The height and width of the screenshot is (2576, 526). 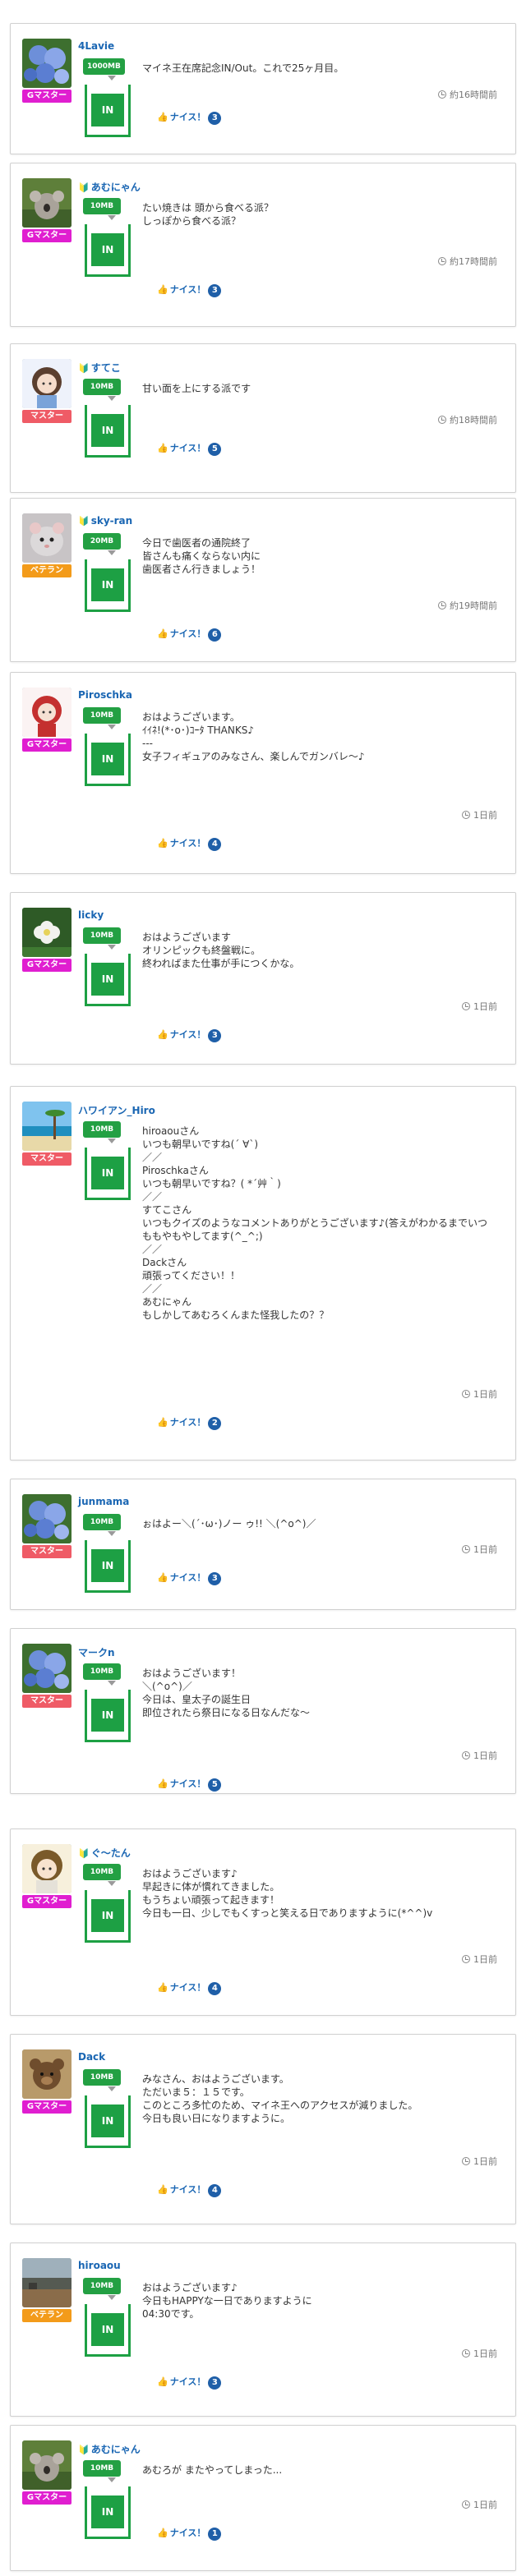 I want to click on avatar-block: Gマスター, so click(x=47, y=940).